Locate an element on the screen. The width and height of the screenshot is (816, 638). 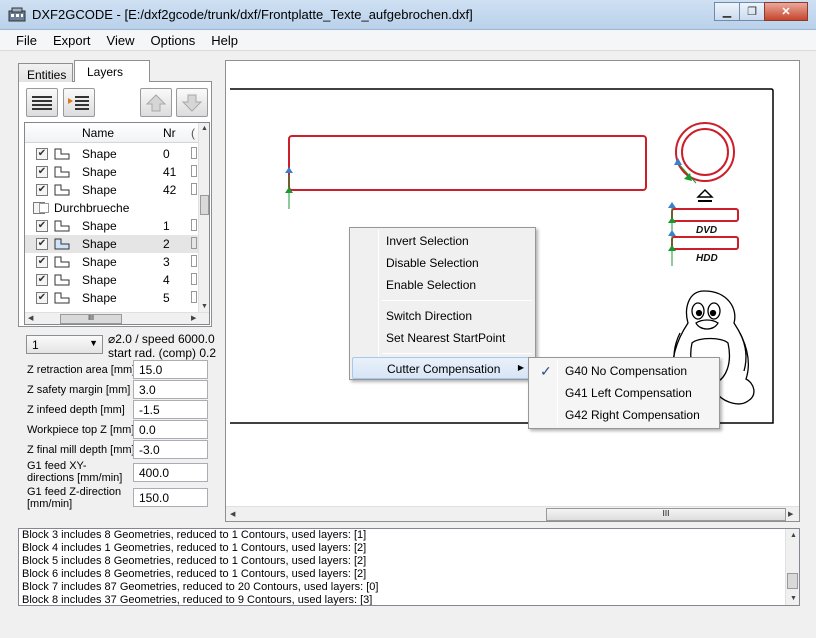
log-vscroll-thumb is located at coordinates (792, 581).